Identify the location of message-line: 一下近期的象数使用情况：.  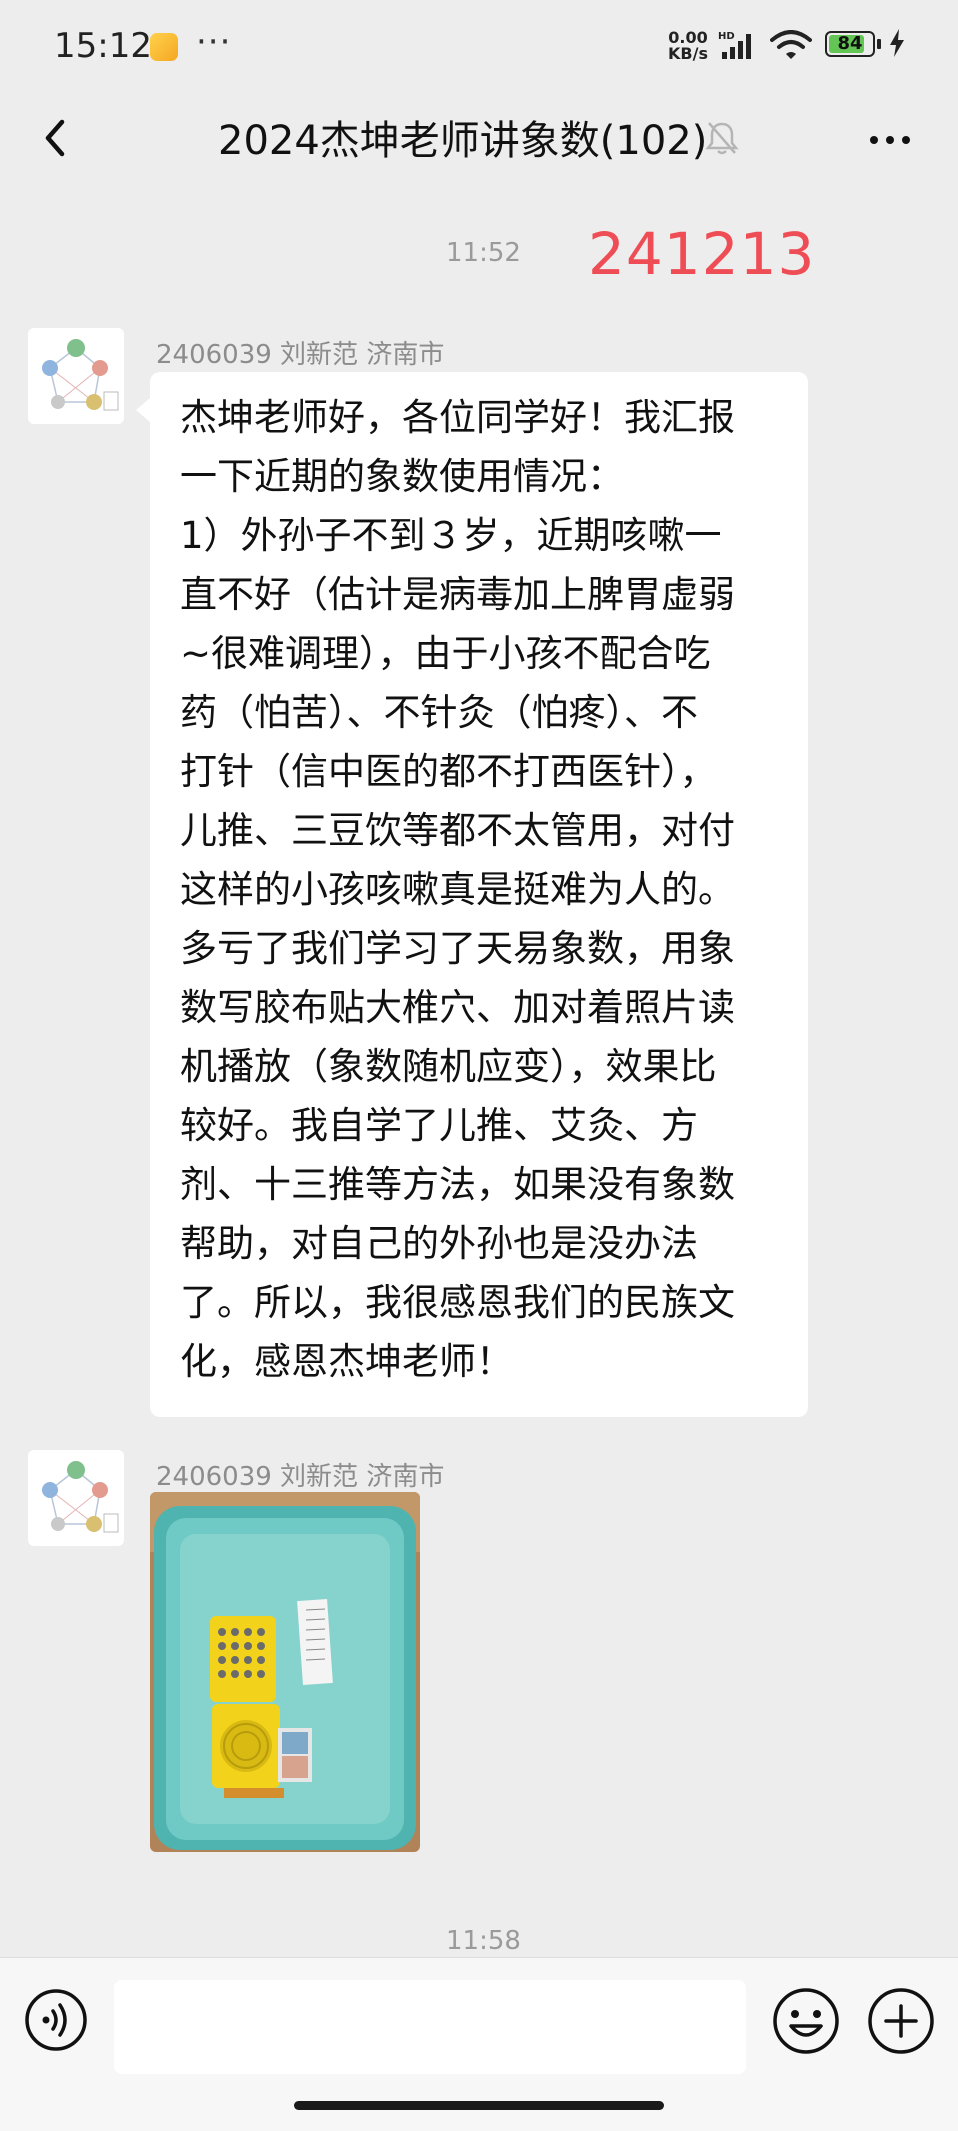
(402, 476).